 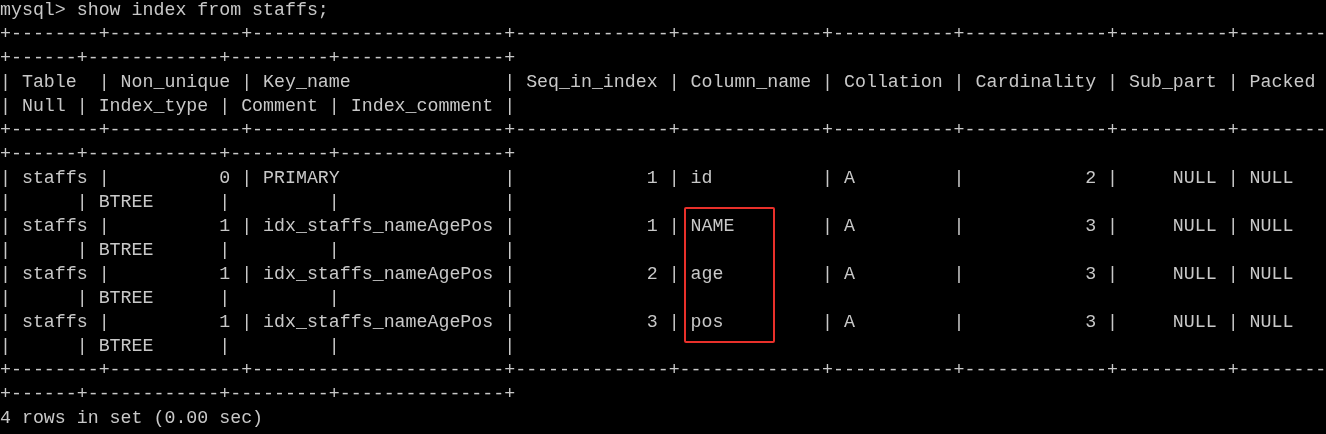 I want to click on table-line: | staffs | 1 | idx_staffs_nameAgePos | 1 | NAME | A | 3 | NULL | NULL, so click(x=647, y=226).